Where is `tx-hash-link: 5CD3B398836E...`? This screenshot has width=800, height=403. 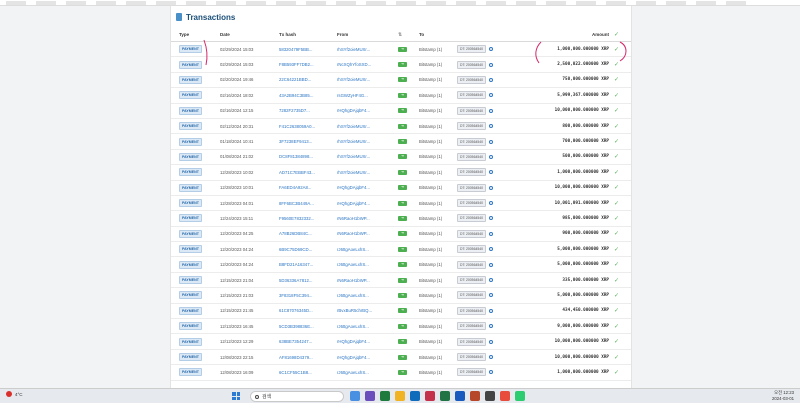
tx-hash-link: 5CD3B398836E... is located at coordinates (296, 326).